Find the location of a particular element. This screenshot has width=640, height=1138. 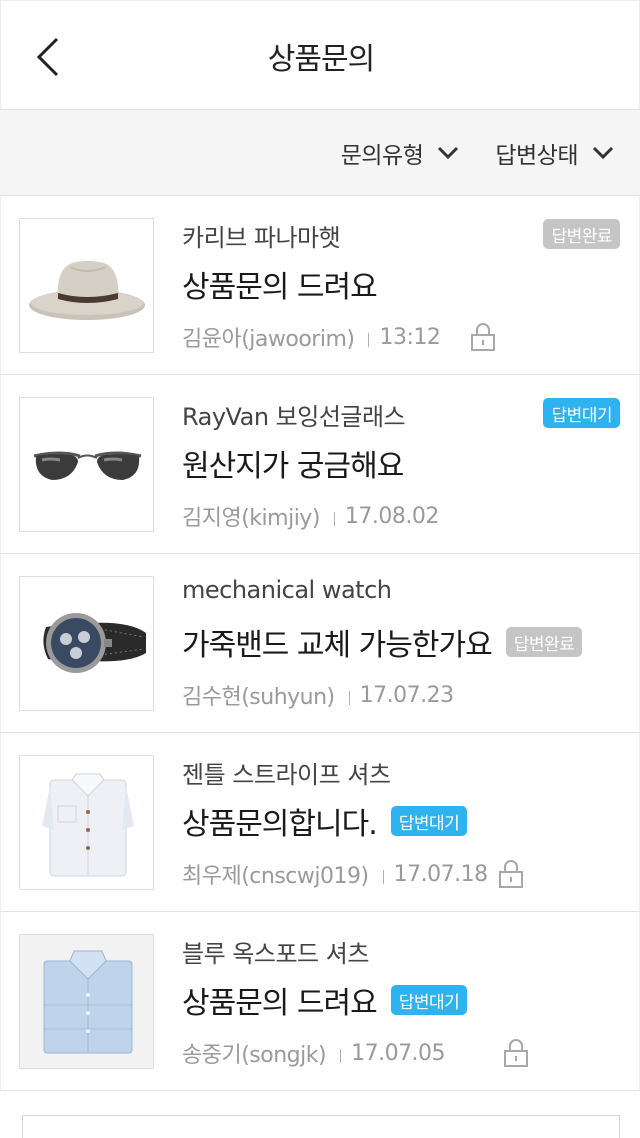

question-title: 상품문의합니다. 답변대기 is located at coordinates (325, 821).